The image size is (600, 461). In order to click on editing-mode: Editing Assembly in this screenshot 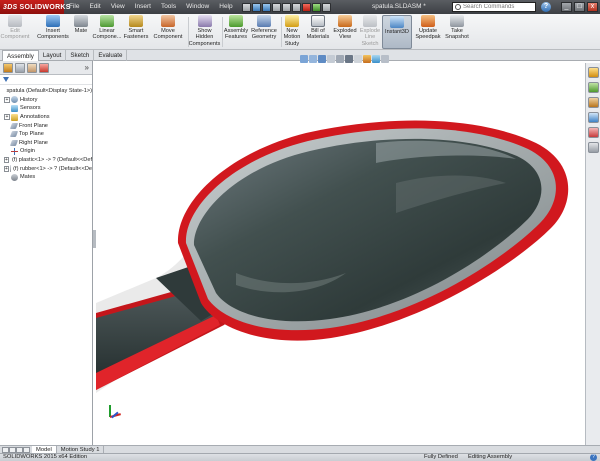, I will do `click(490, 457)`.